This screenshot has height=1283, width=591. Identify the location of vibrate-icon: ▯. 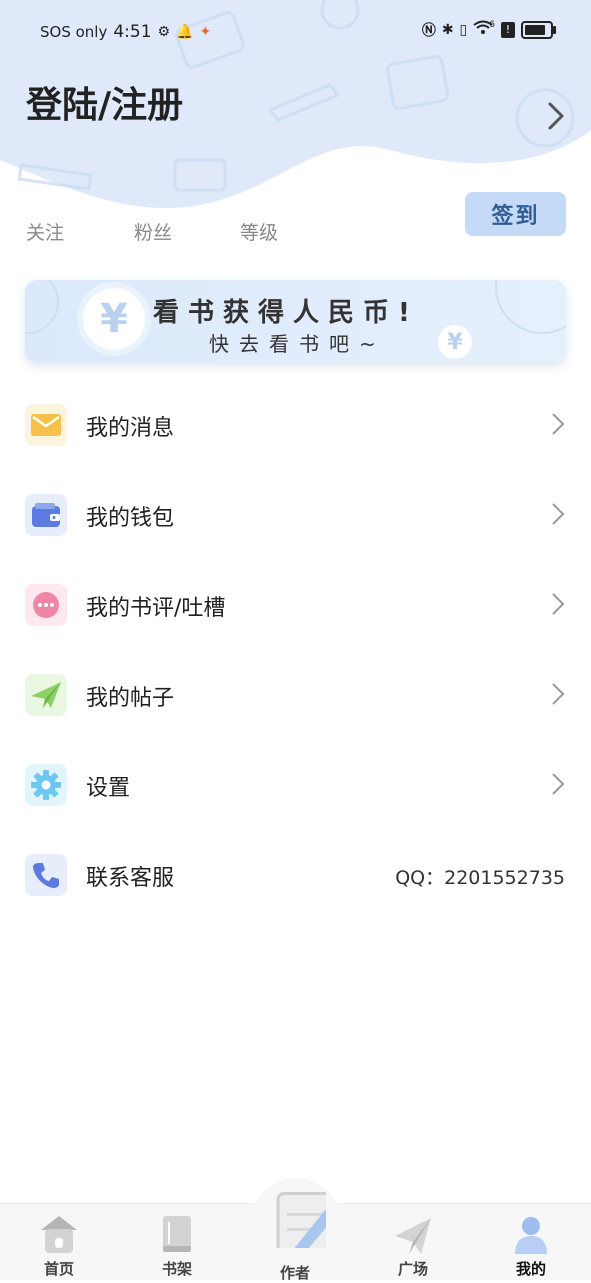
(463, 30).